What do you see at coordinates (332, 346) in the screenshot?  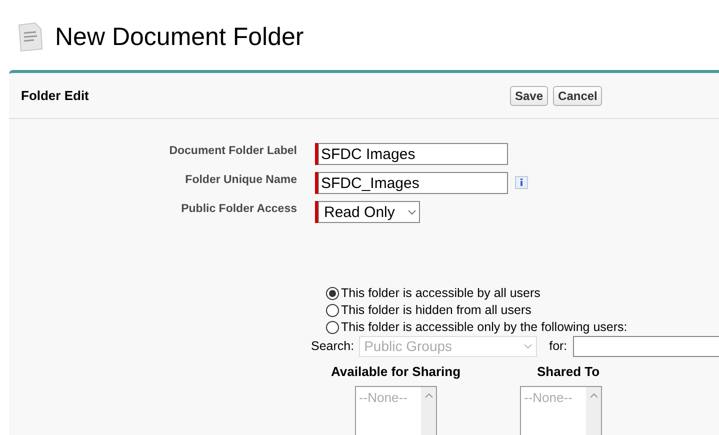 I see `search-label: Search:` at bounding box center [332, 346].